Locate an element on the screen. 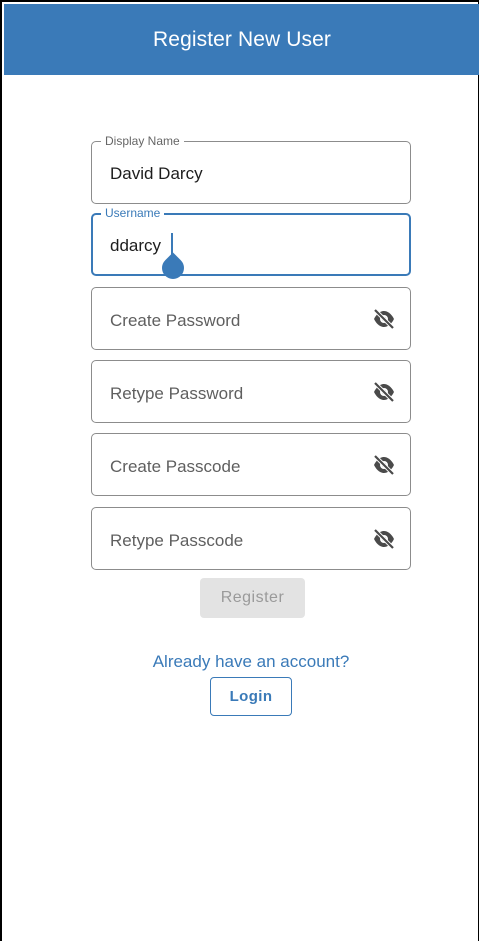  login-button: Login is located at coordinates (251, 696).